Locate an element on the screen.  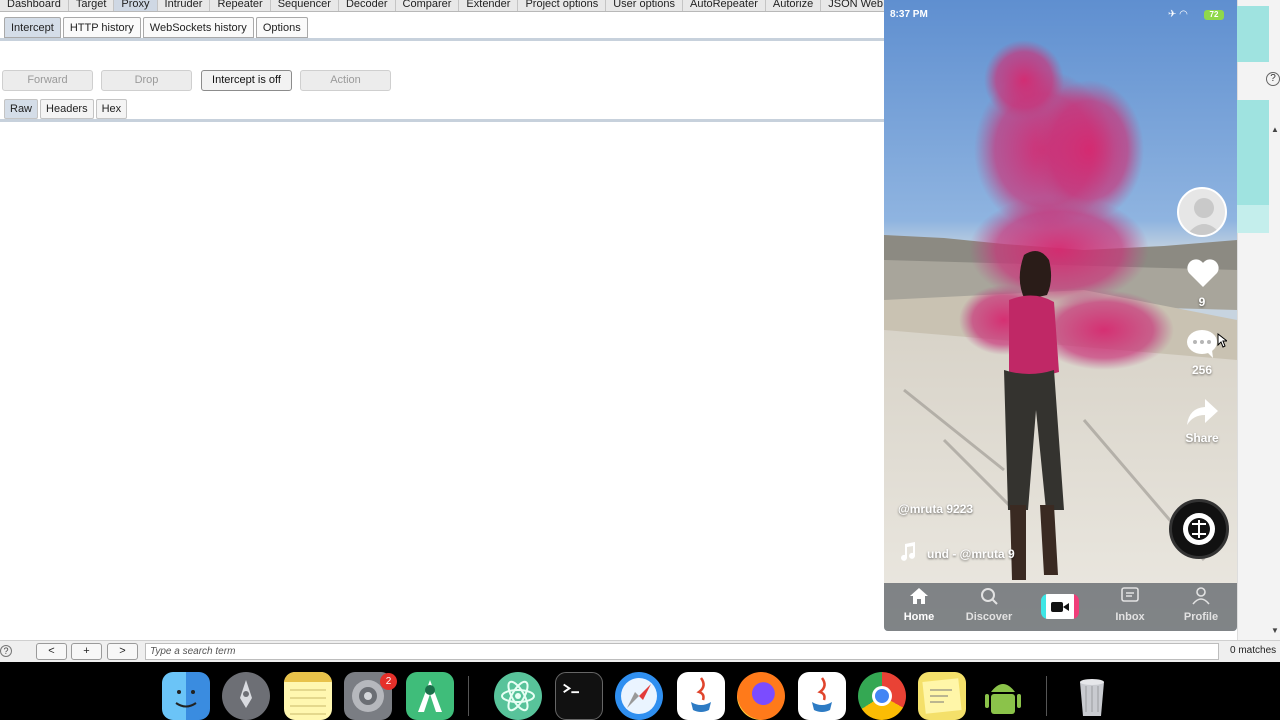
share-arrow-icon is located at coordinates (1202, 412).